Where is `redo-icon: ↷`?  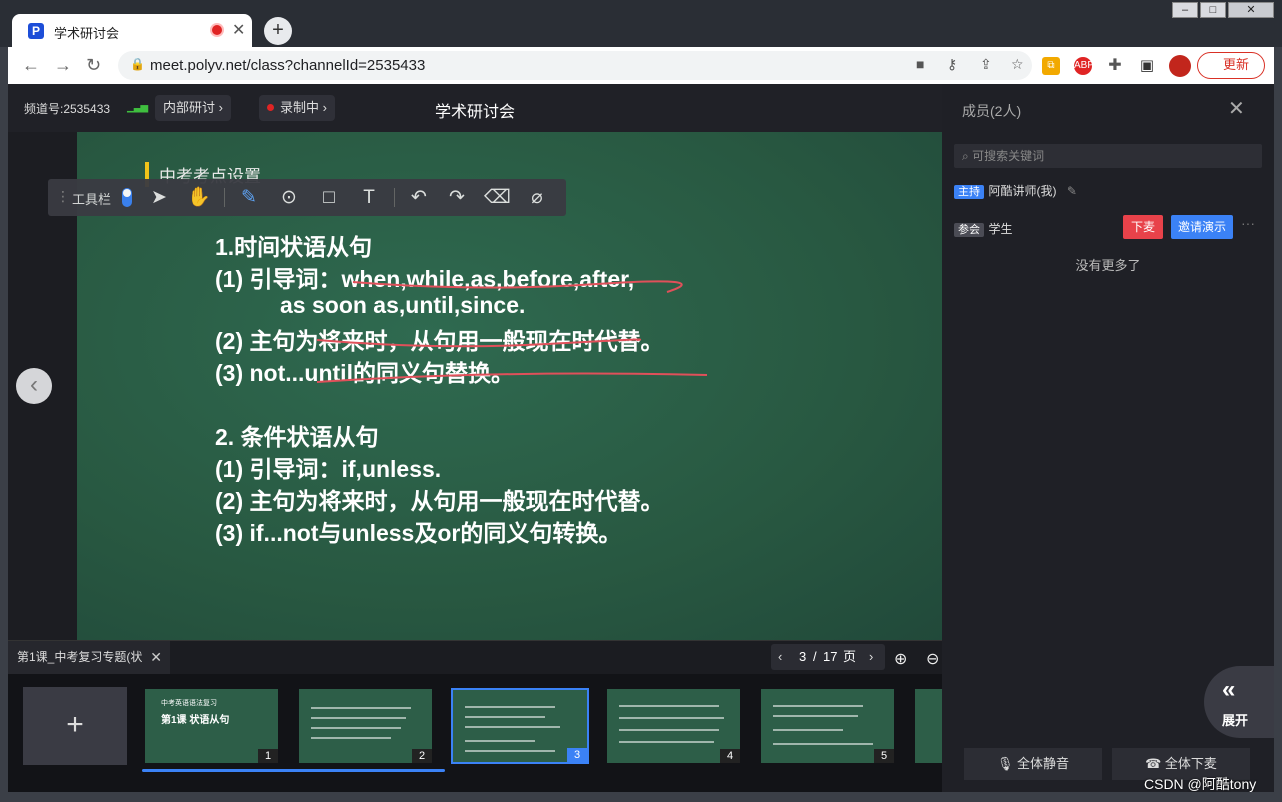
redo-icon: ↷ is located at coordinates (457, 198).